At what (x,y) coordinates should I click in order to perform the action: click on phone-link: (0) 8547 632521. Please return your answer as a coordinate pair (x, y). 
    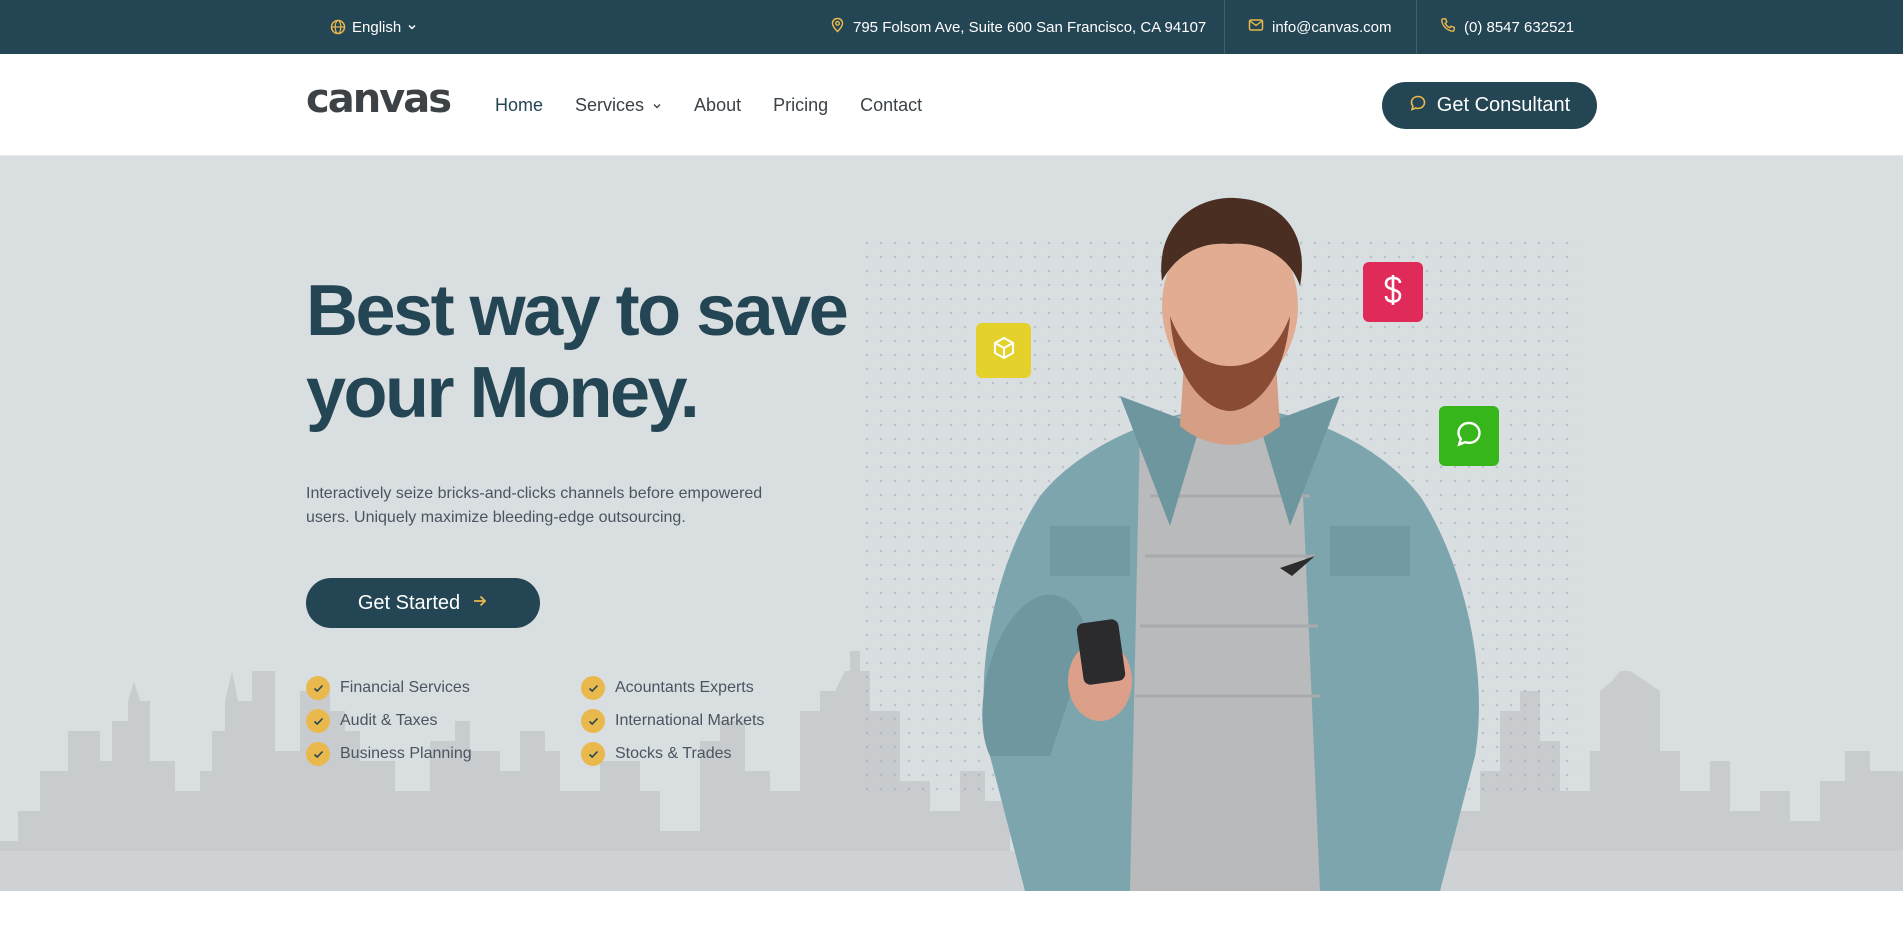
    Looking at the image, I should click on (1519, 27).